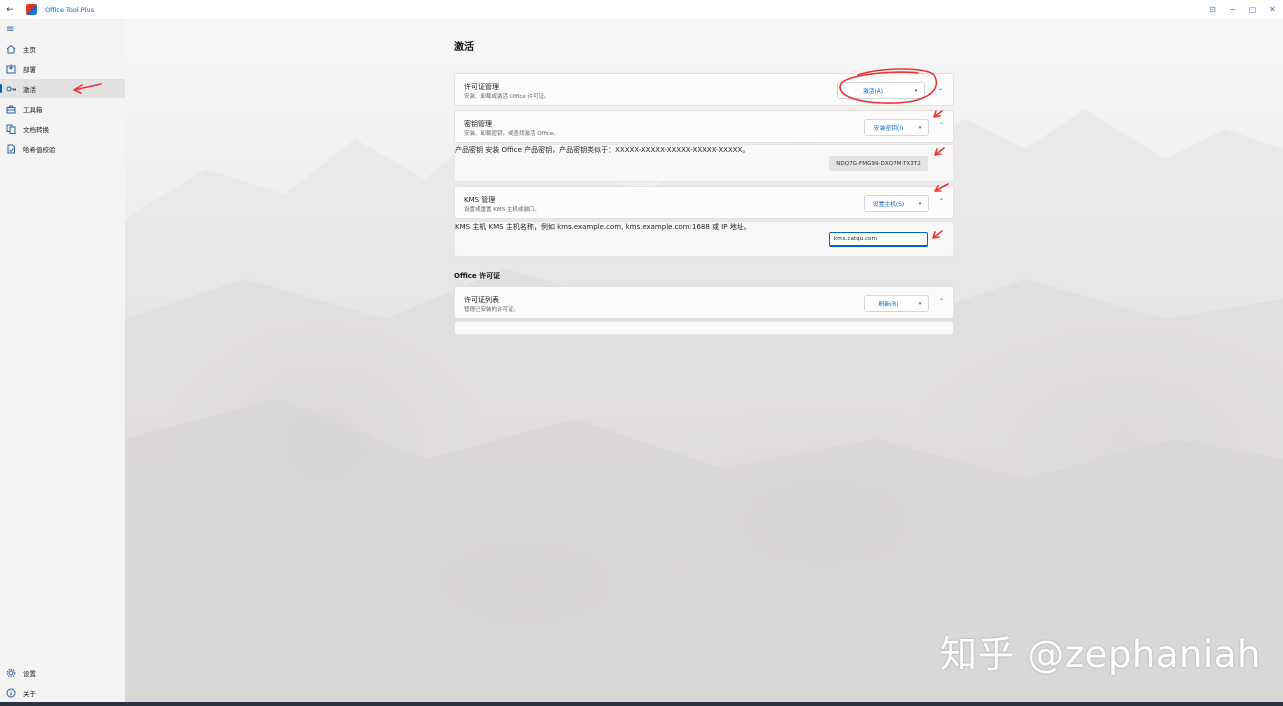 The height and width of the screenshot is (706, 1283). Describe the element at coordinates (888, 129) in the screenshot. I see `install-key-button-label: 安装密钥(I)` at that location.